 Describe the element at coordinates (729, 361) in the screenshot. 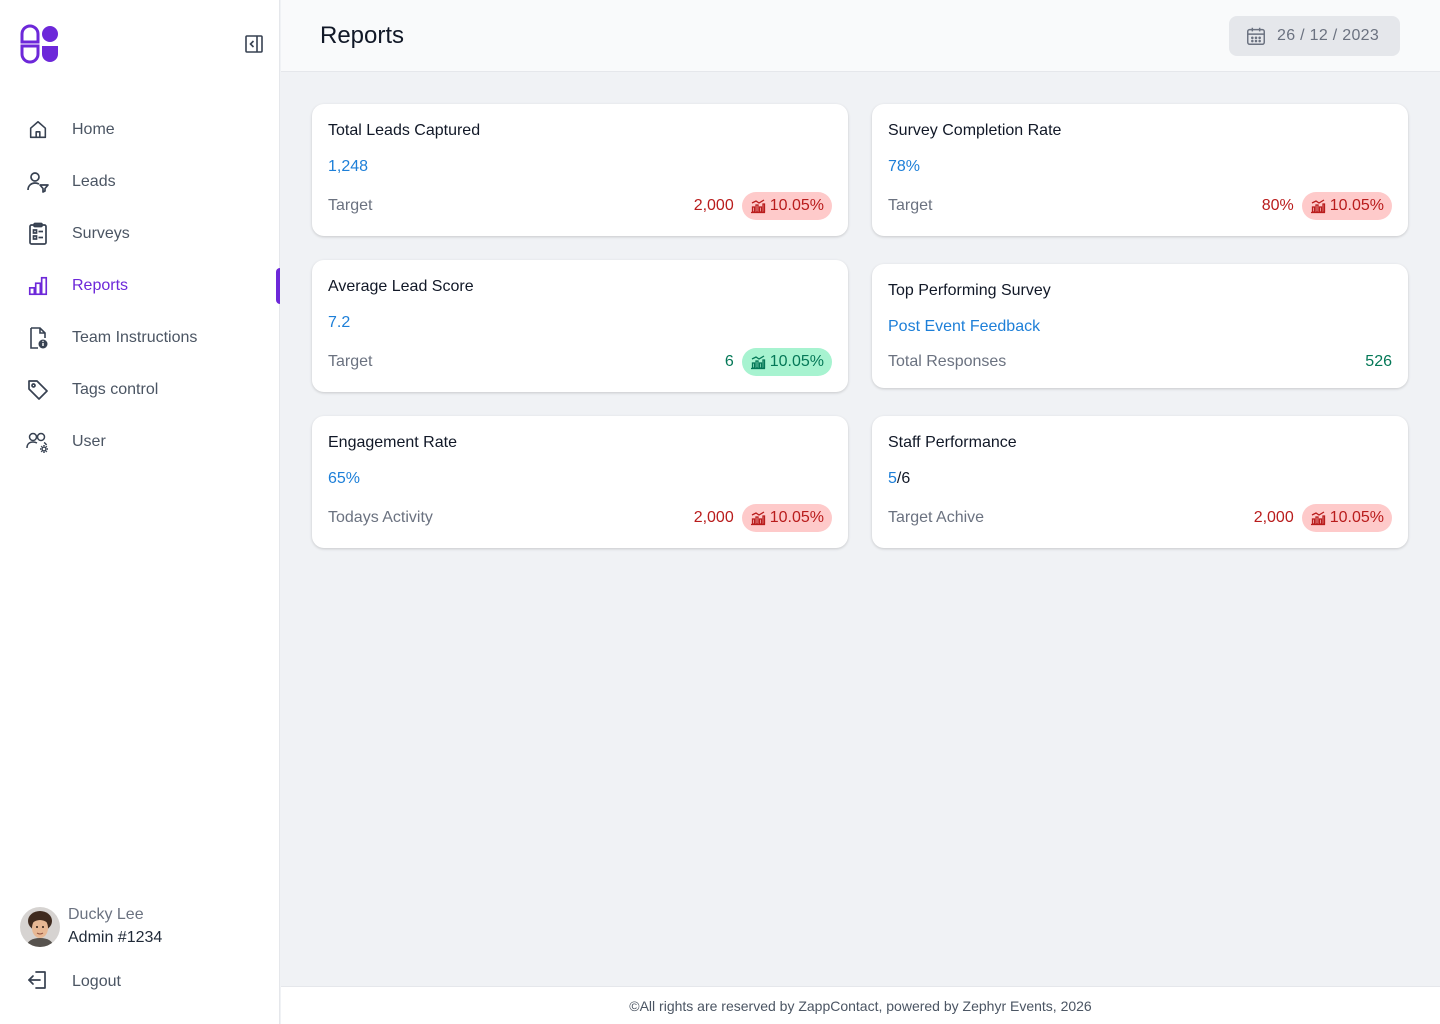

I see `card-footer-value: 6` at that location.